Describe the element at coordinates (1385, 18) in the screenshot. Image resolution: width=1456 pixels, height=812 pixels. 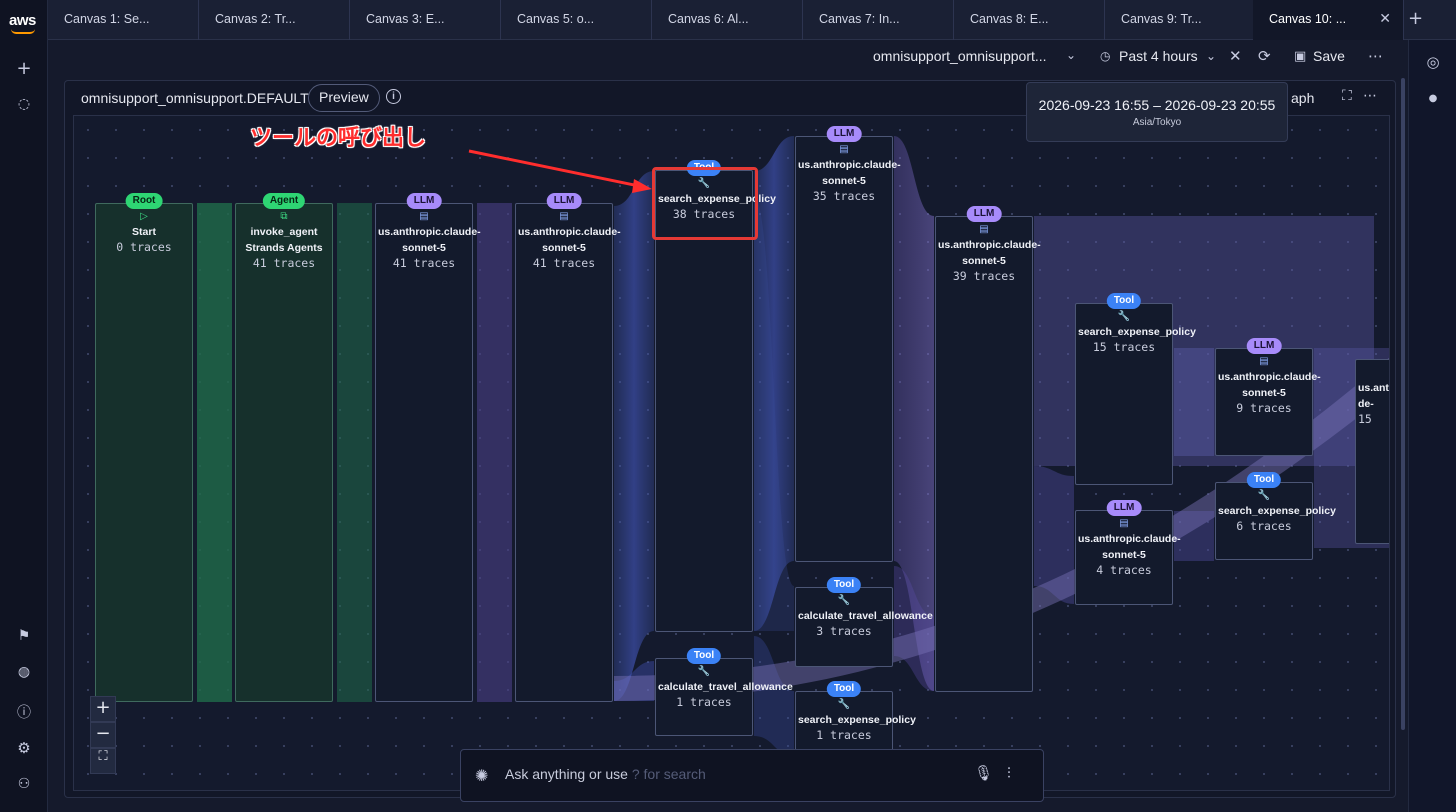
I see `close-tab-icon: ✕` at that location.